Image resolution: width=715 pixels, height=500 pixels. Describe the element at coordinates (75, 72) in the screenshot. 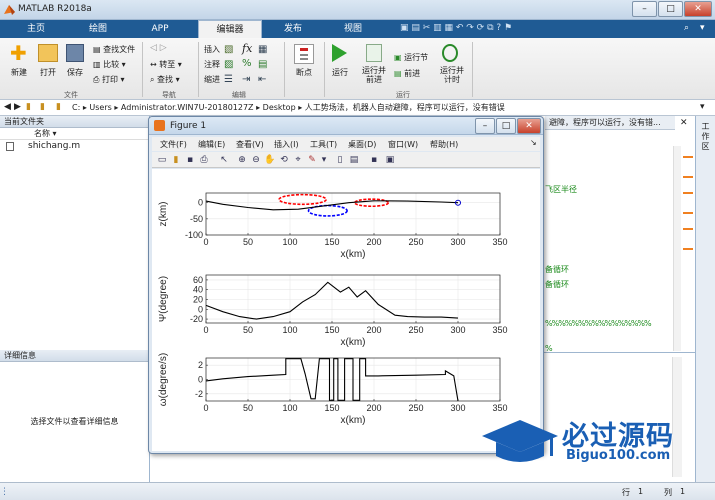

I see `save-button-label: 保存` at that location.